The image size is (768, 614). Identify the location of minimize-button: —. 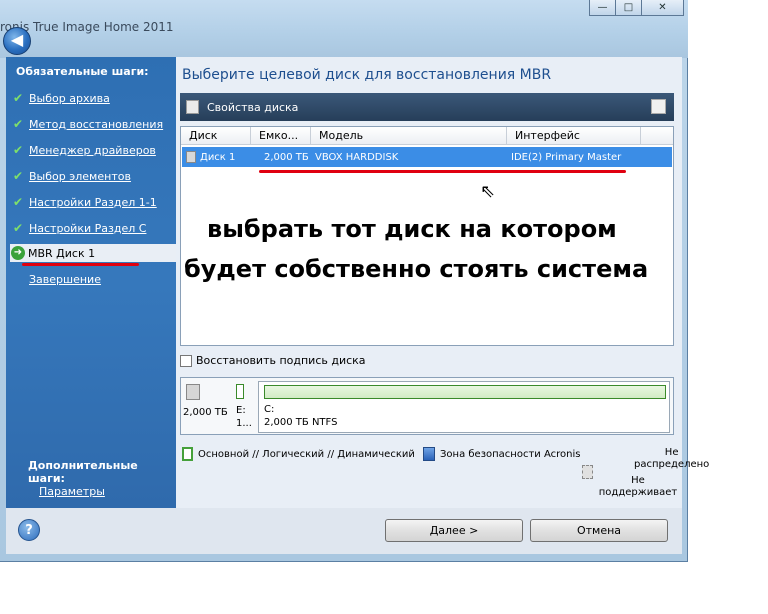
(602, 8).